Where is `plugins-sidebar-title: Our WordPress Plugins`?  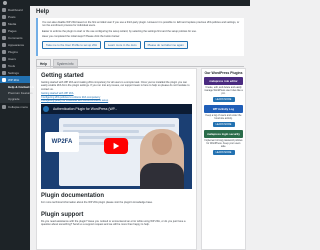
plugins-sidebar-title: Our WordPress Plugins is located at coordinates (223, 73).